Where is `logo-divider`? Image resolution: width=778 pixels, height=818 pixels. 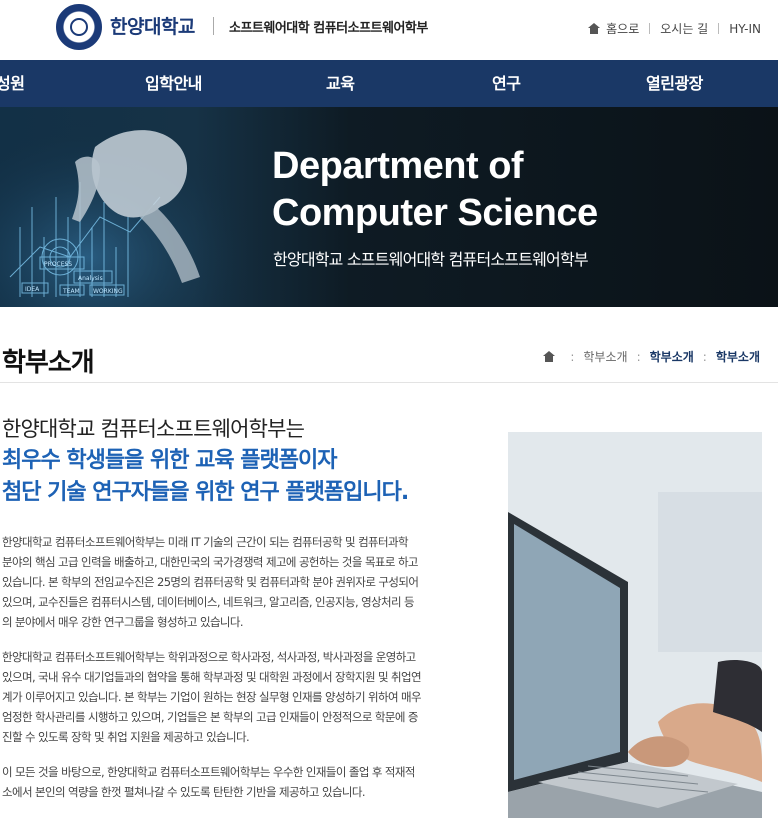 logo-divider is located at coordinates (213, 26).